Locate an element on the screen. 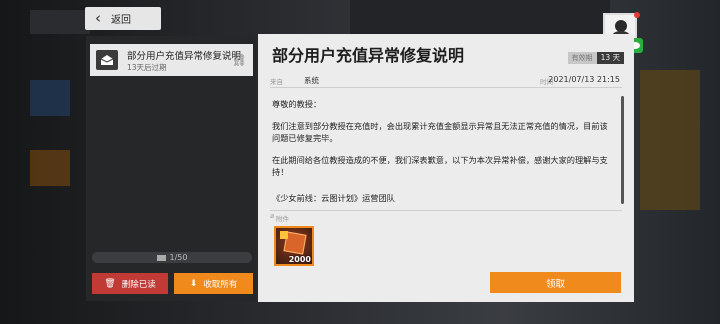 The image size is (720, 324). download-icon: ⬇ is located at coordinates (193, 283).